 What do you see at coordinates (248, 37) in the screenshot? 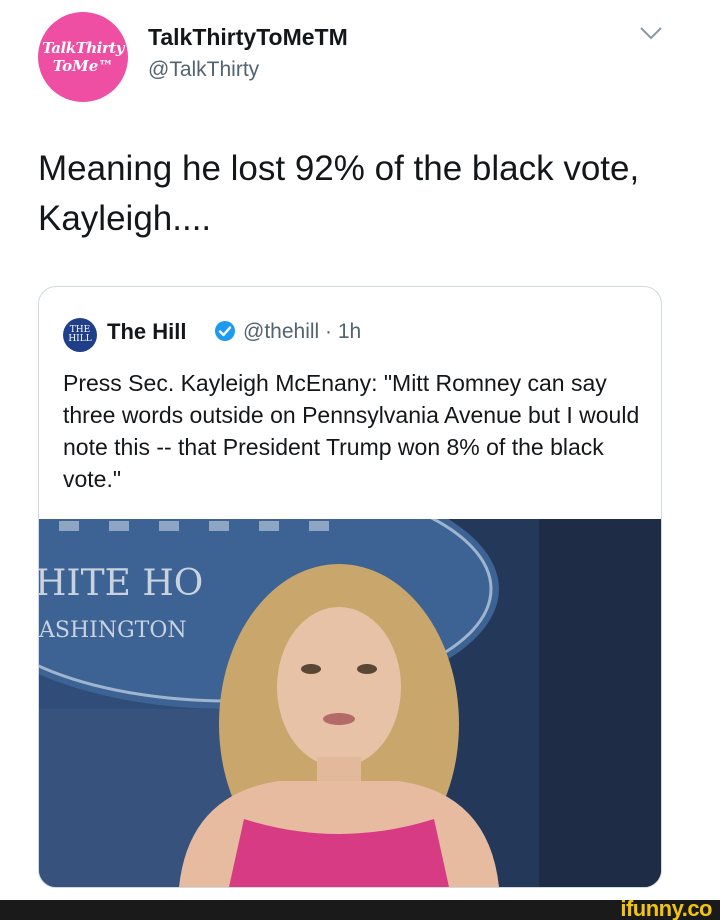
I see `display-name: TalkThirtyToMeTM` at bounding box center [248, 37].